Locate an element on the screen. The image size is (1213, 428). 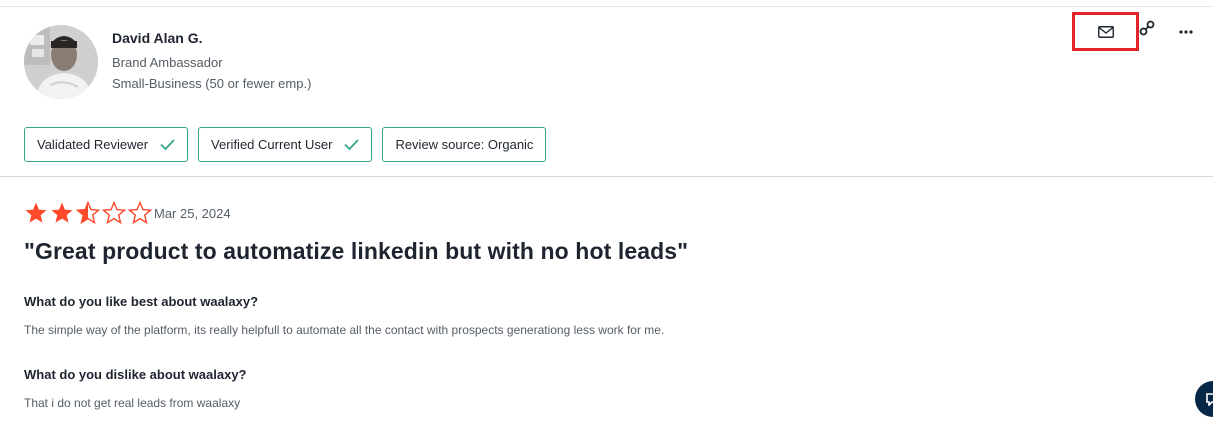
user-photo-icon is located at coordinates (61, 62).